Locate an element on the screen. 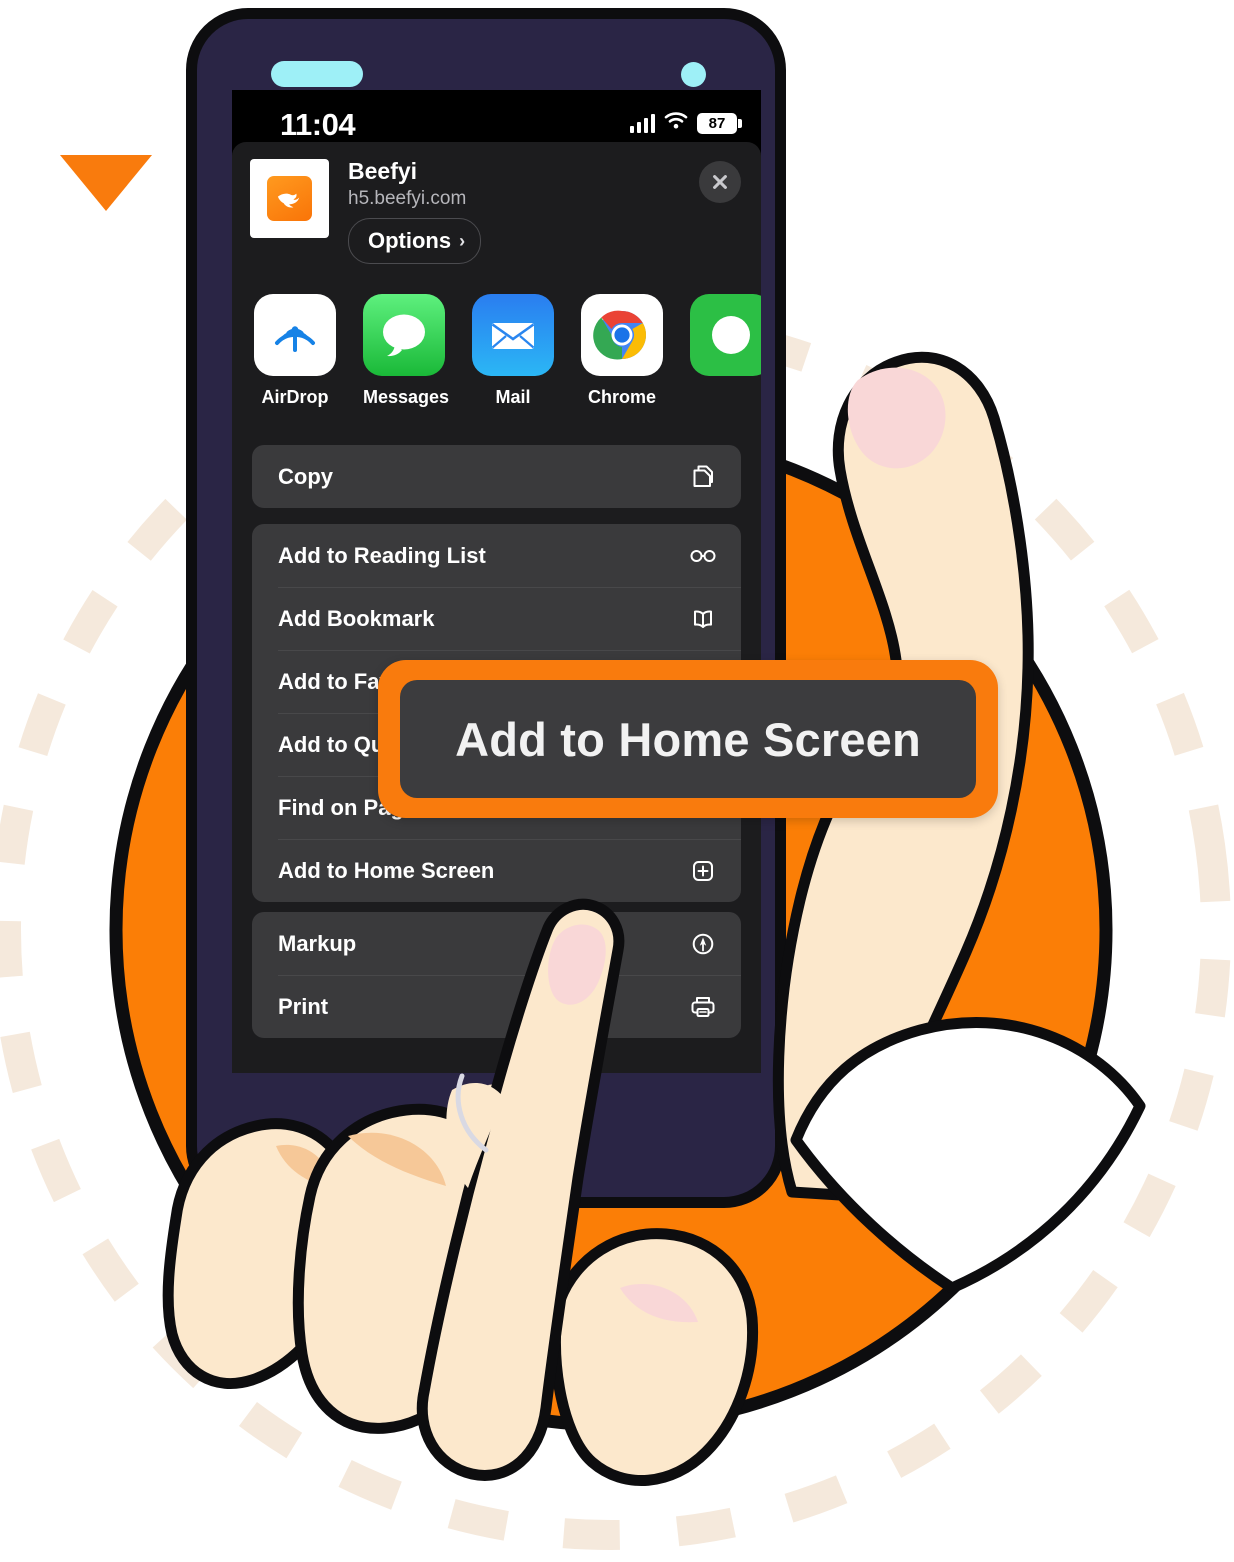 This screenshot has height=1562, width=1234. share-target-label: AirDrop is located at coordinates (295, 397).